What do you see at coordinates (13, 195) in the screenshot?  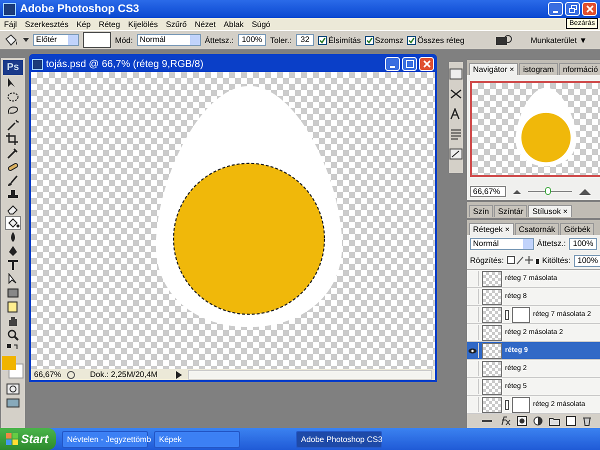 I see `stamp-icon` at bounding box center [13, 195].